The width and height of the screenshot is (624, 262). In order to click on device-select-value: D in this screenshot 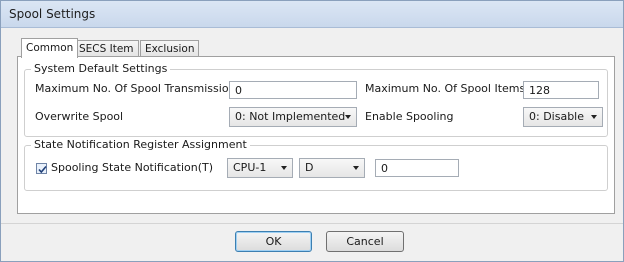, I will do `click(309, 167)`.